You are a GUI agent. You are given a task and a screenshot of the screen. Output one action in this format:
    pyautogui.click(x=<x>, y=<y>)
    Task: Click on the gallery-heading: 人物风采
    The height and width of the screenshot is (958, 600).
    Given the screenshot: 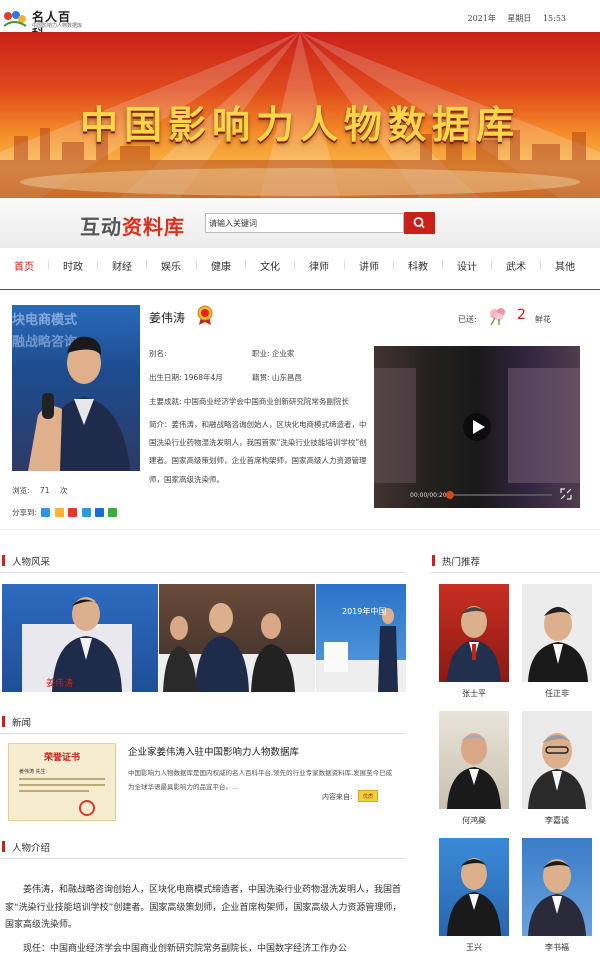 What is the action you would take?
    pyautogui.click(x=31, y=561)
    